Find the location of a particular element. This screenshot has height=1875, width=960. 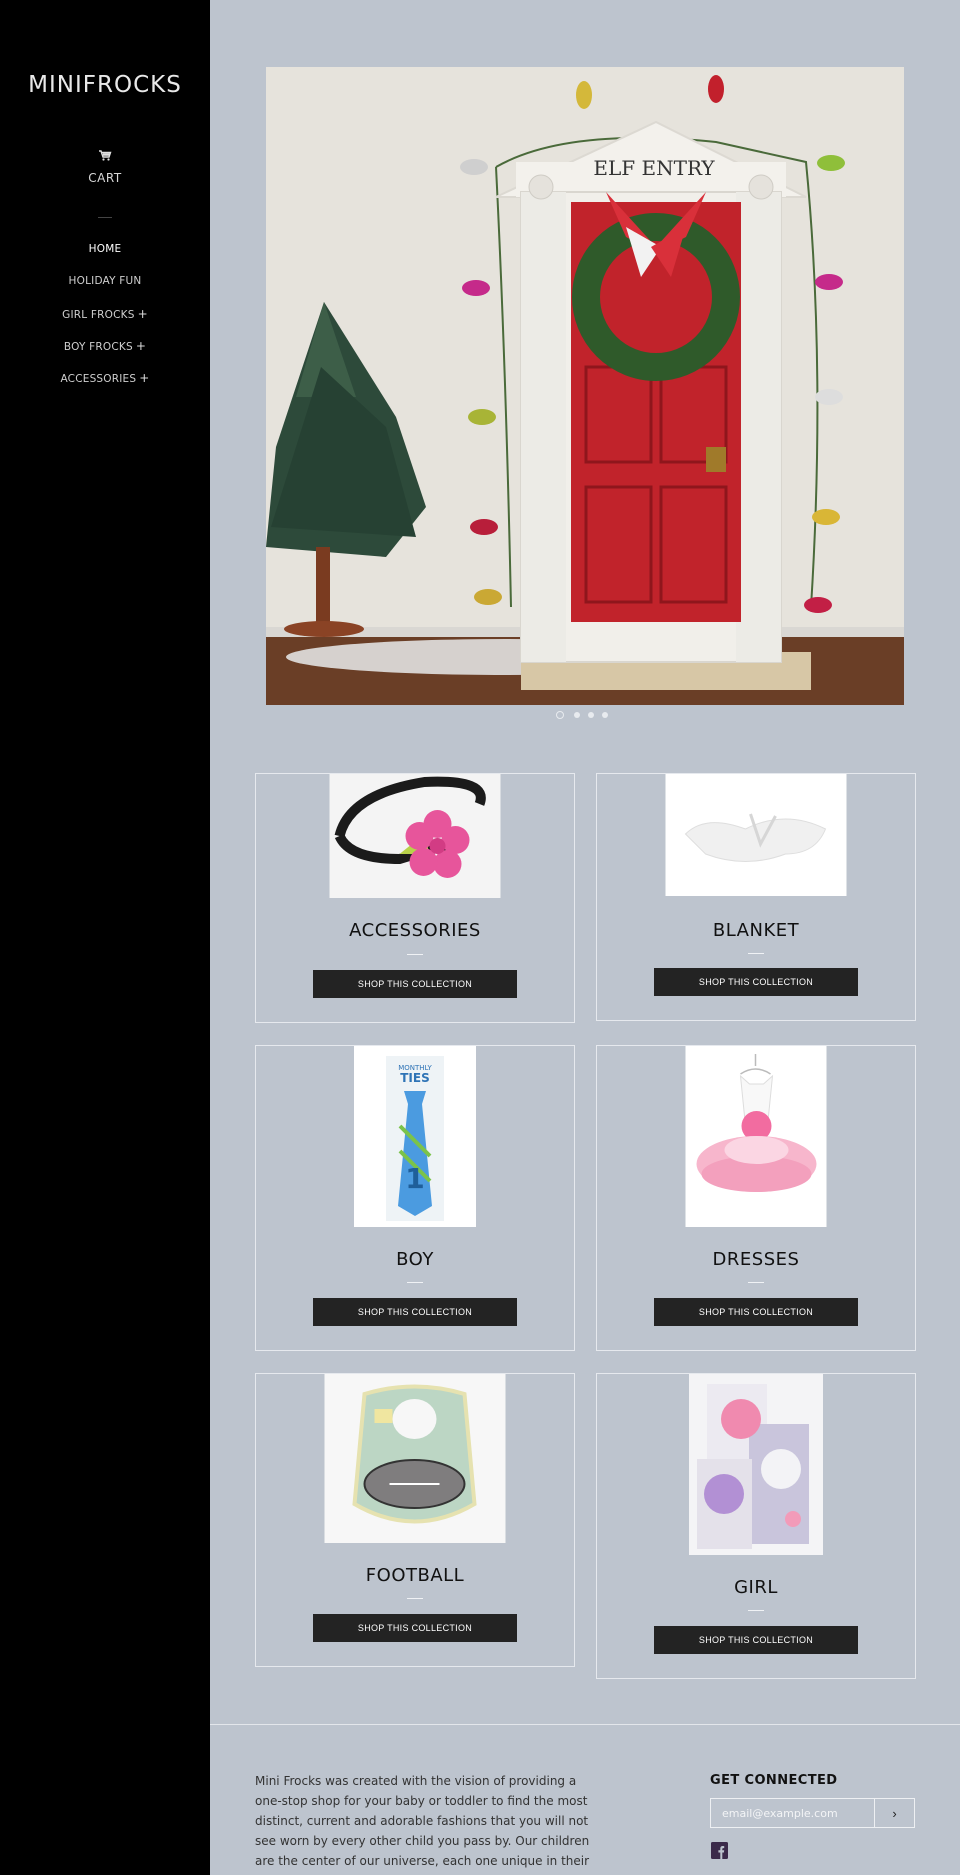

collection-image-girl is located at coordinates (756, 1464).